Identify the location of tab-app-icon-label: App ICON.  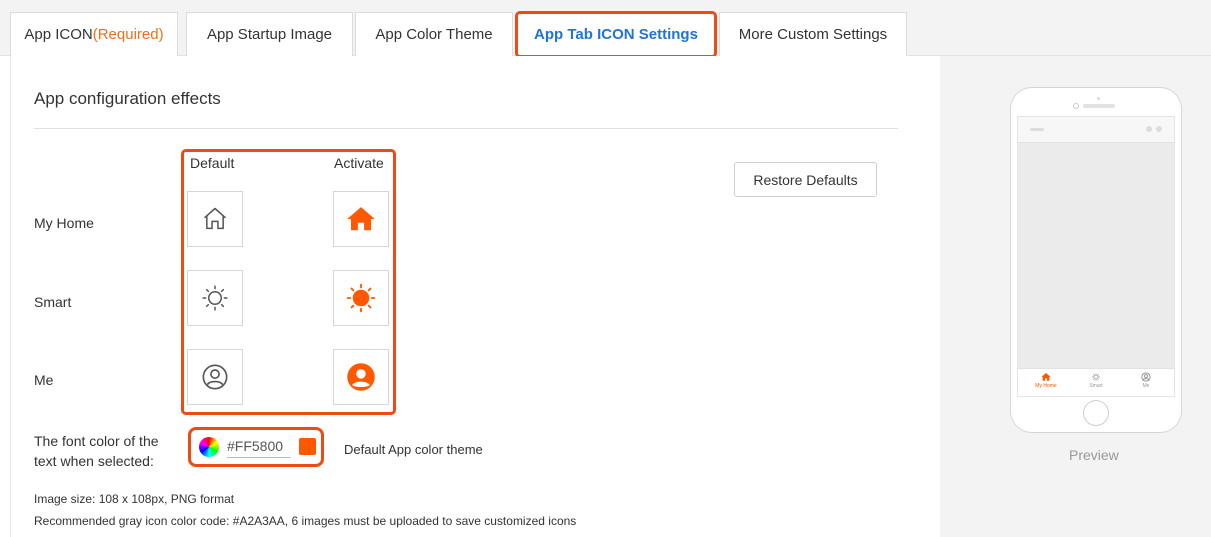
(58, 34).